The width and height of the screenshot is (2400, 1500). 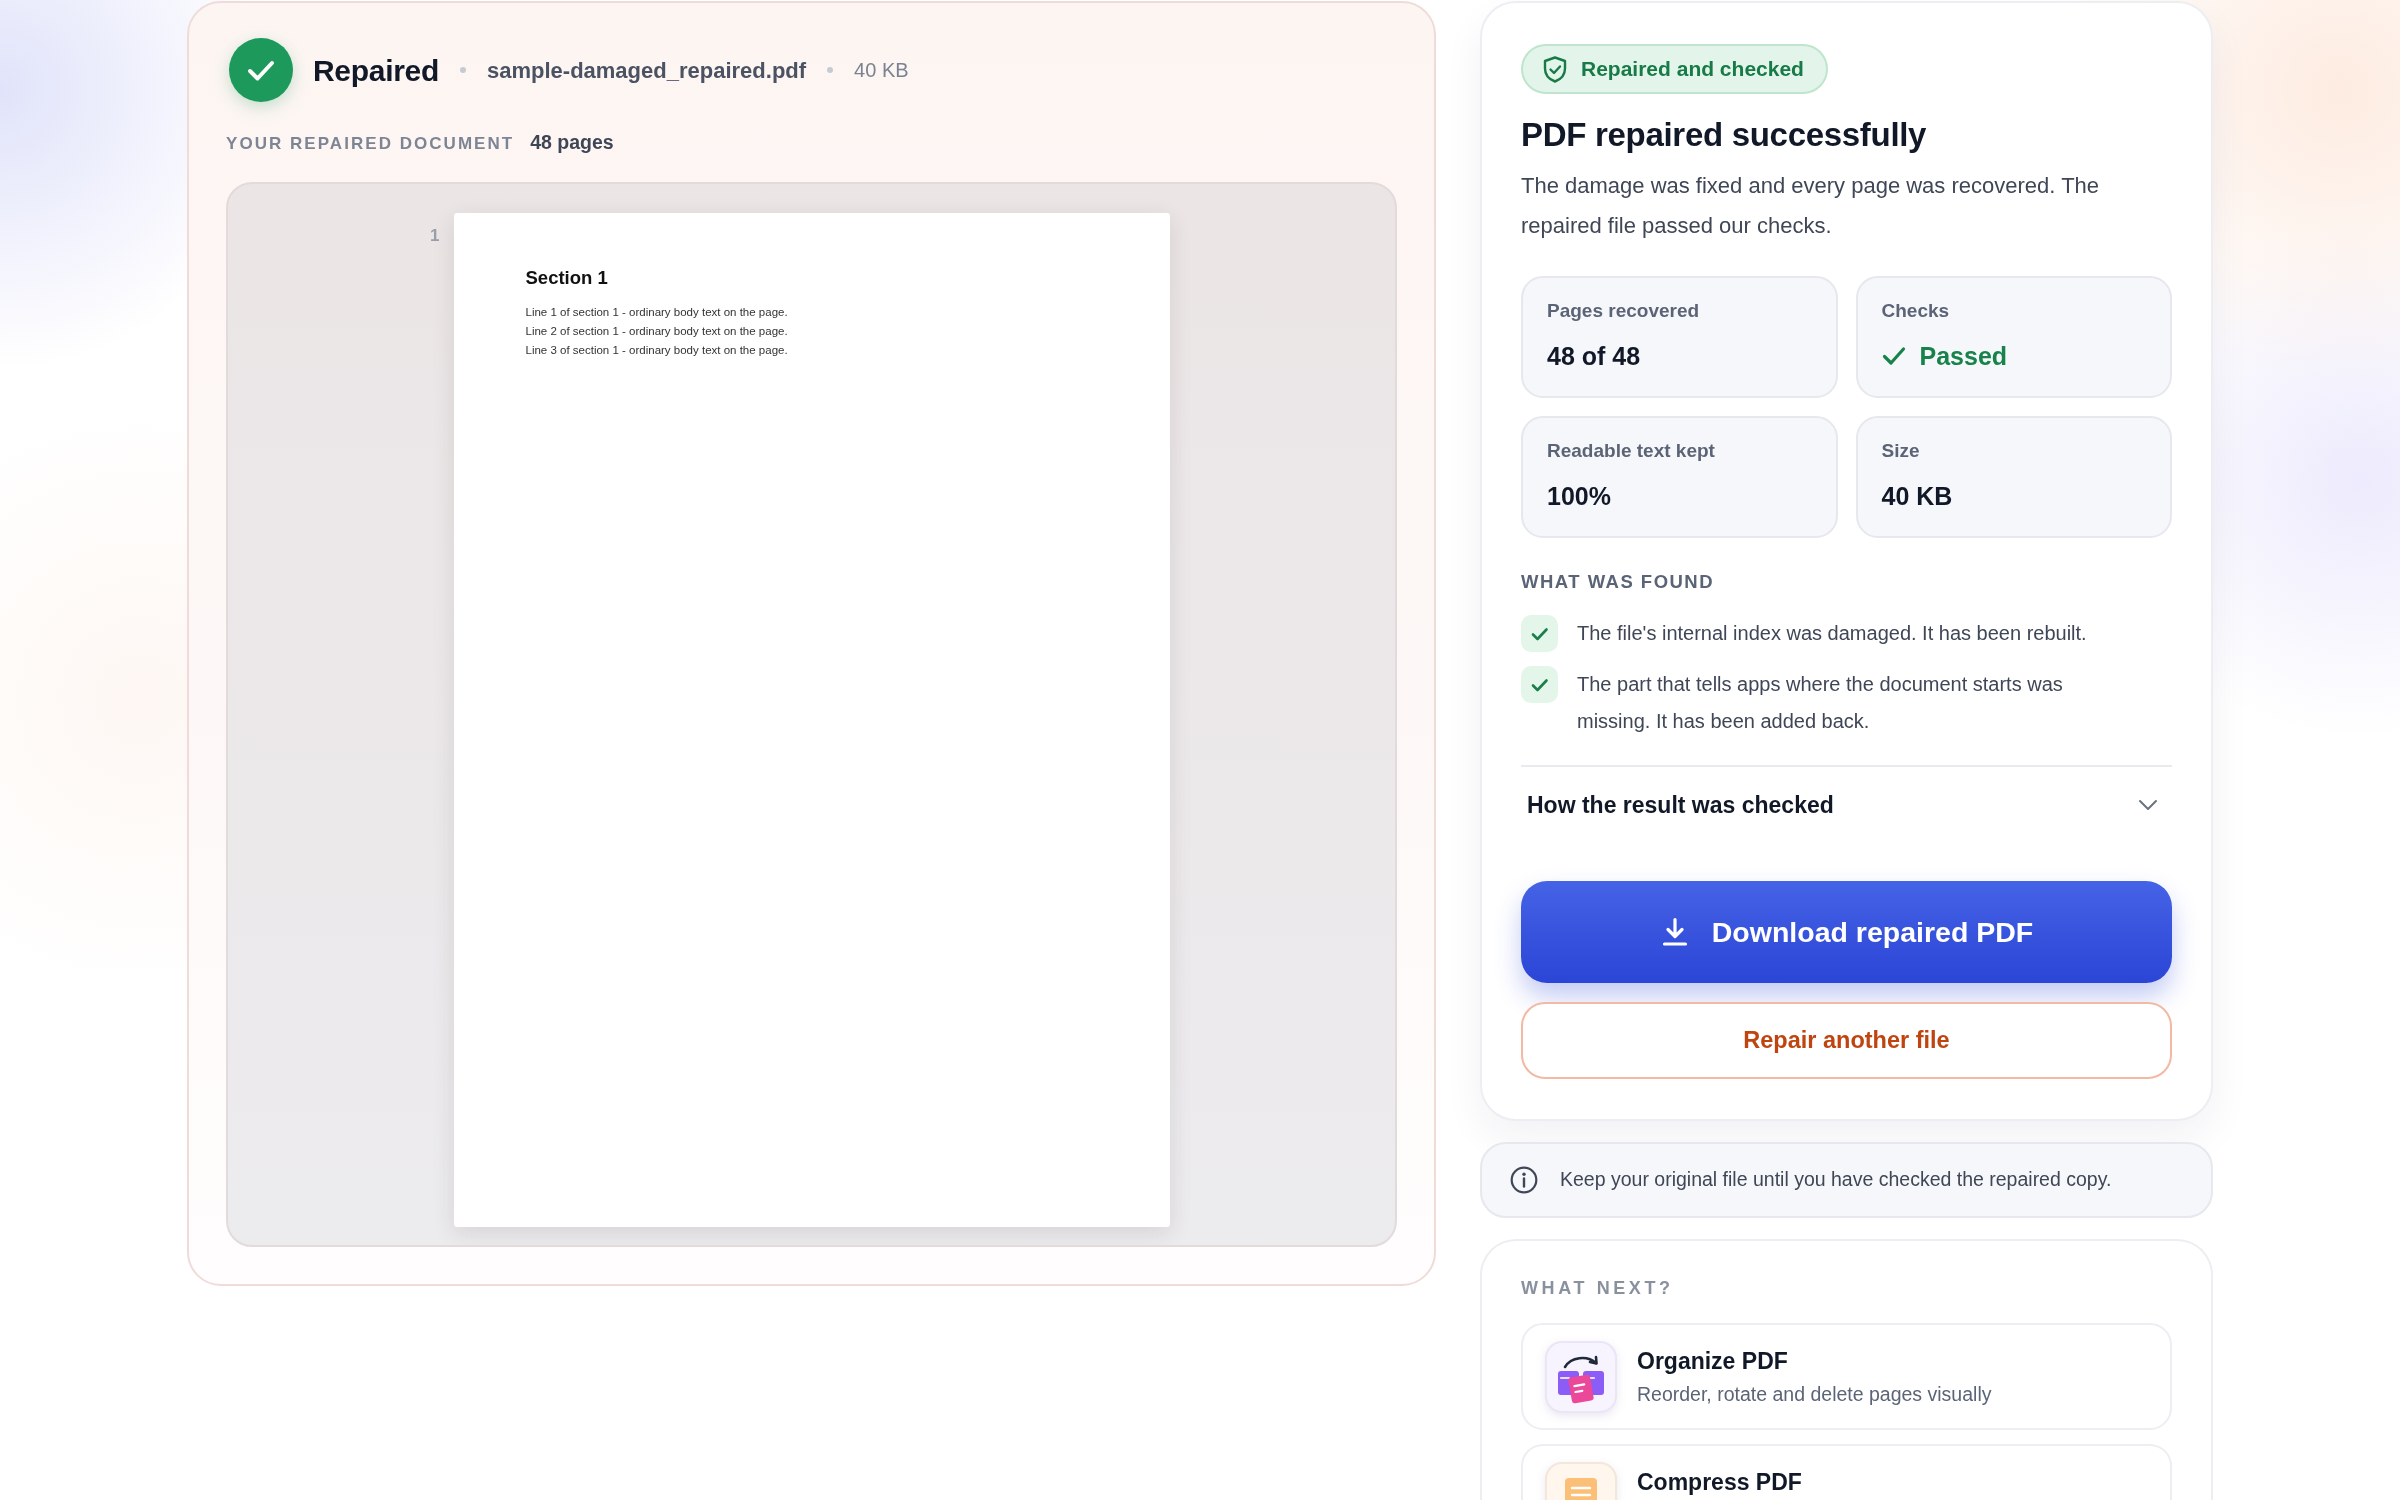 What do you see at coordinates (1916, 311) in the screenshot?
I see `stat-label: Checks` at bounding box center [1916, 311].